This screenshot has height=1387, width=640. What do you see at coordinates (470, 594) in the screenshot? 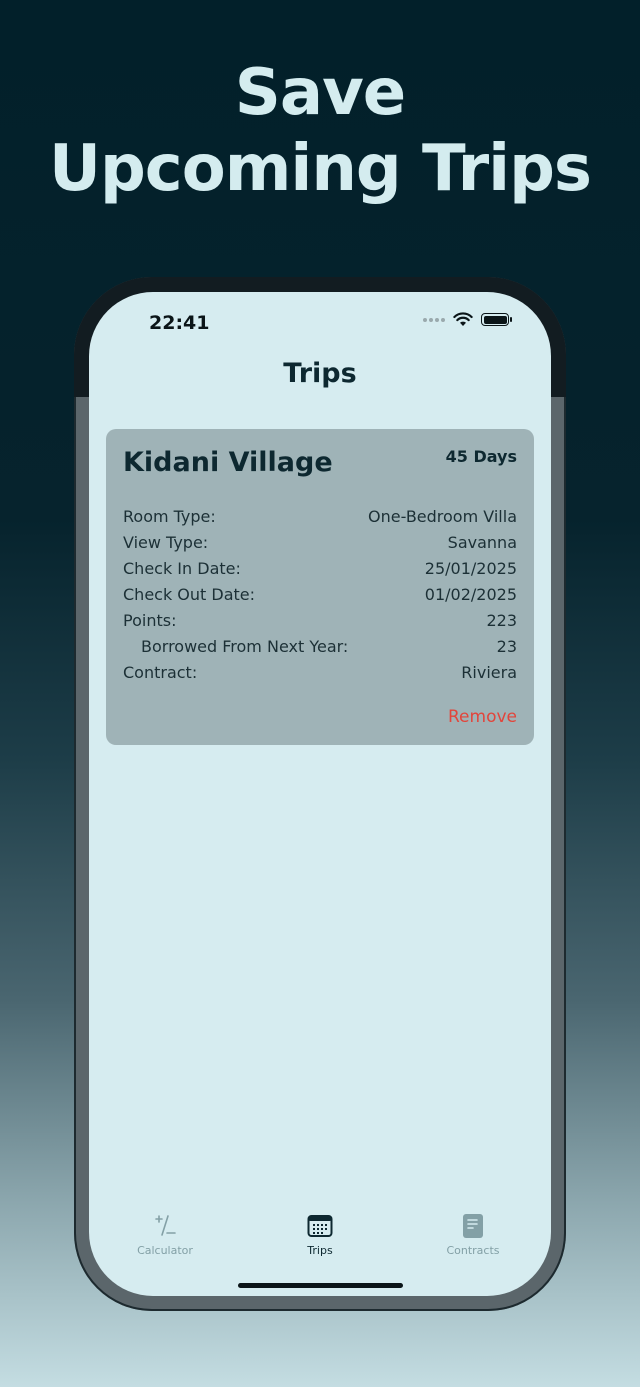
I see `detail-value: 01/02/2025` at bounding box center [470, 594].